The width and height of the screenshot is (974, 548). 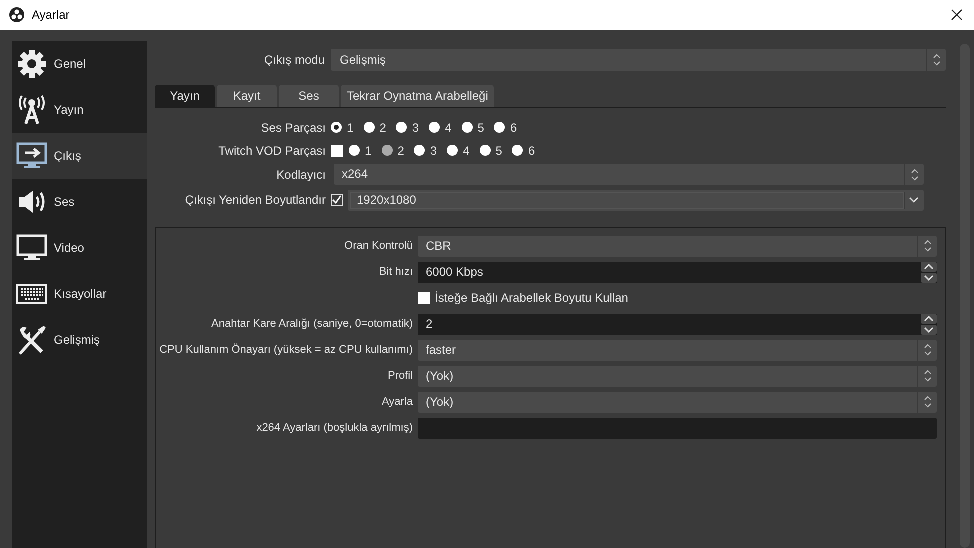 What do you see at coordinates (677, 350) in the screenshot?
I see `dropdown: faster` at bounding box center [677, 350].